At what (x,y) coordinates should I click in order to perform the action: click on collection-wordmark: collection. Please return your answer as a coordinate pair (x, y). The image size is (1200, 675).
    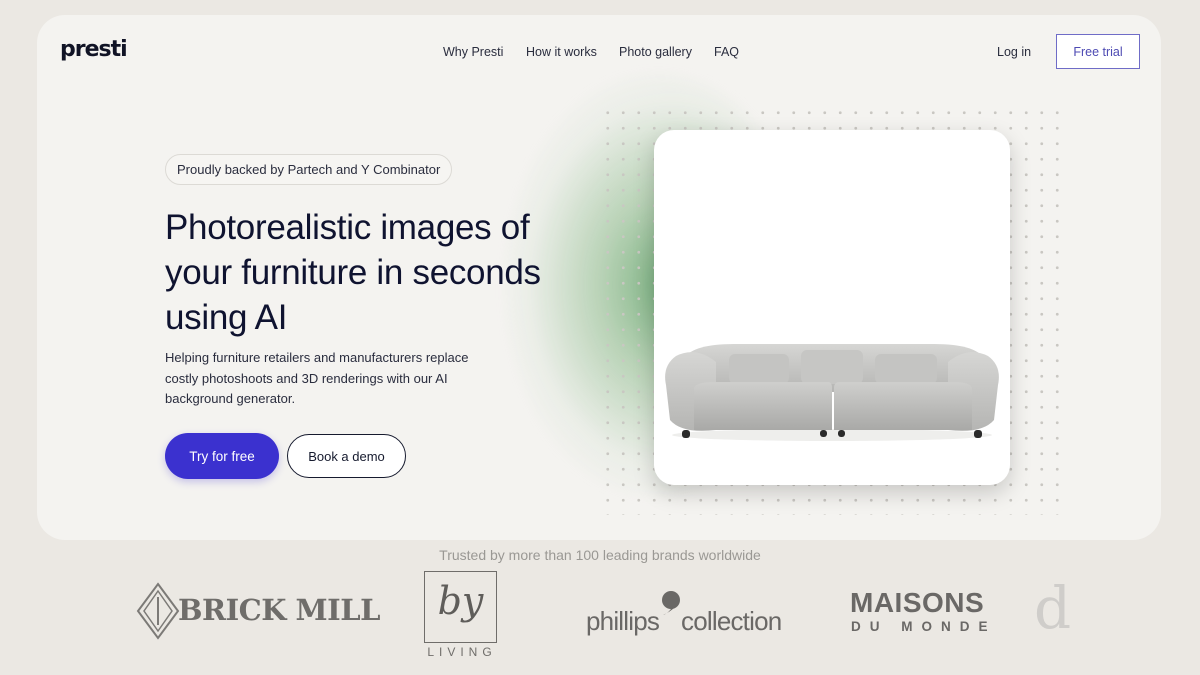
    Looking at the image, I should click on (731, 621).